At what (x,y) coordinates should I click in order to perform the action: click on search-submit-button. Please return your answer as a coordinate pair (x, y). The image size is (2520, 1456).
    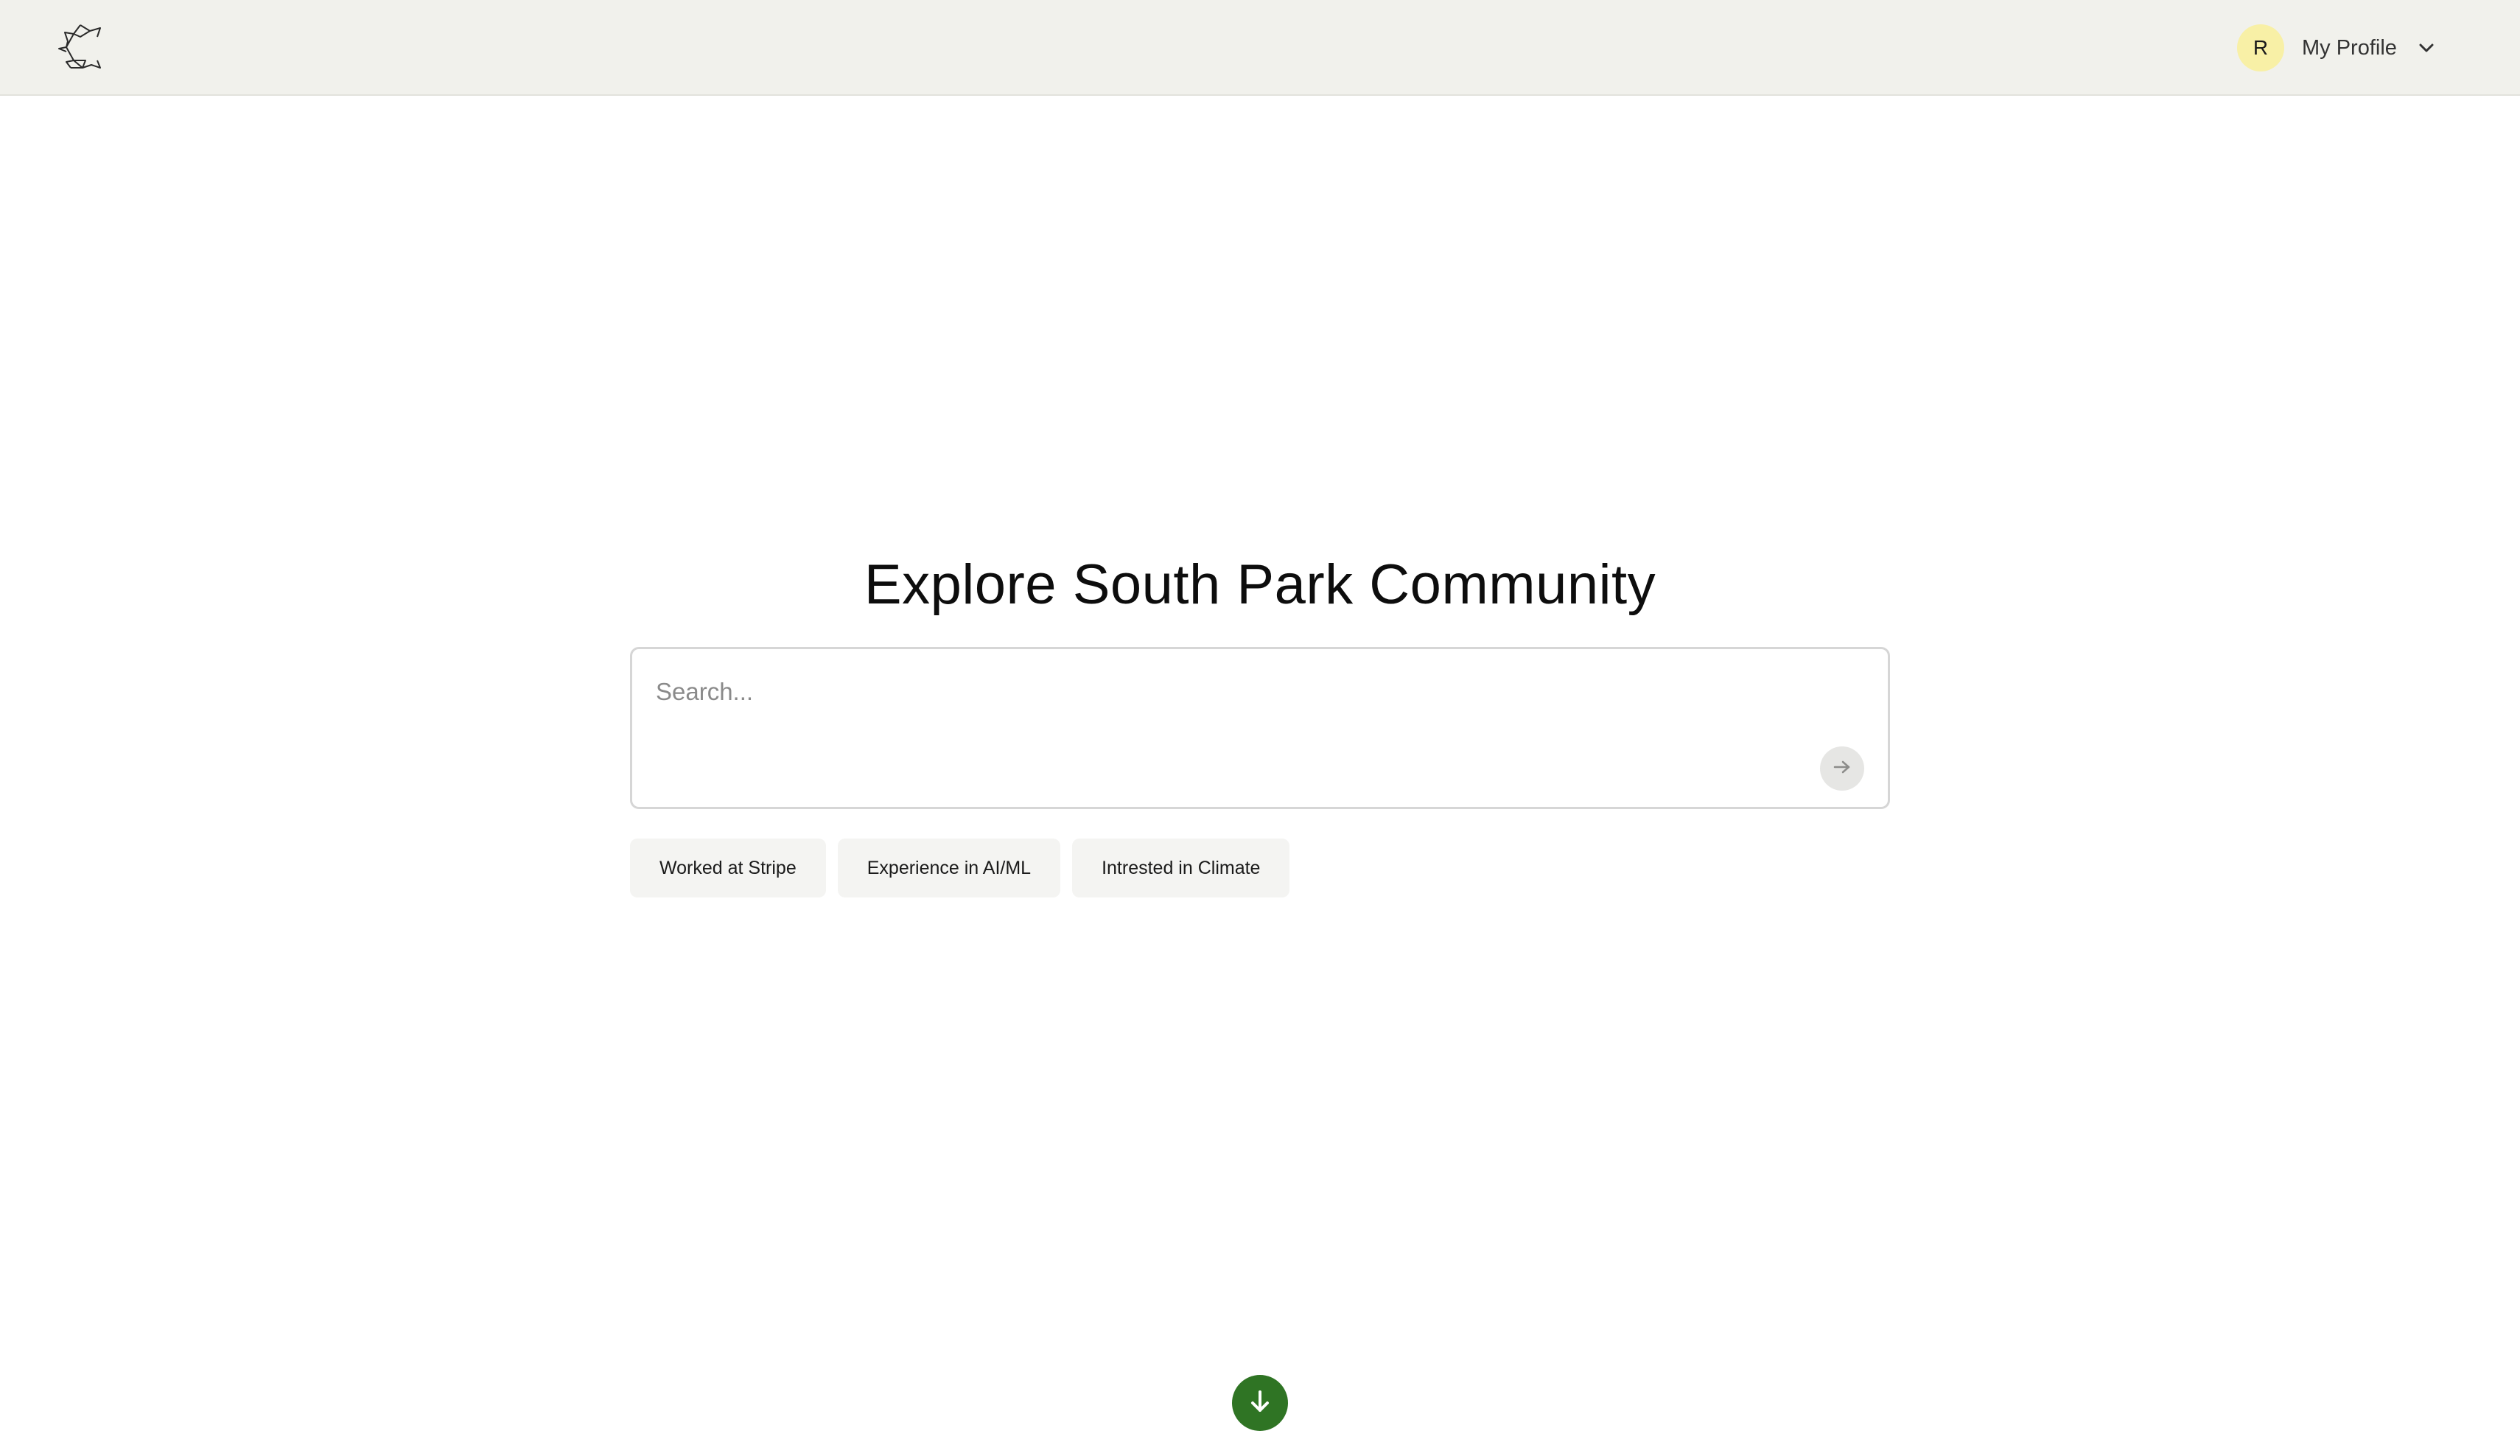
    Looking at the image, I should click on (1842, 768).